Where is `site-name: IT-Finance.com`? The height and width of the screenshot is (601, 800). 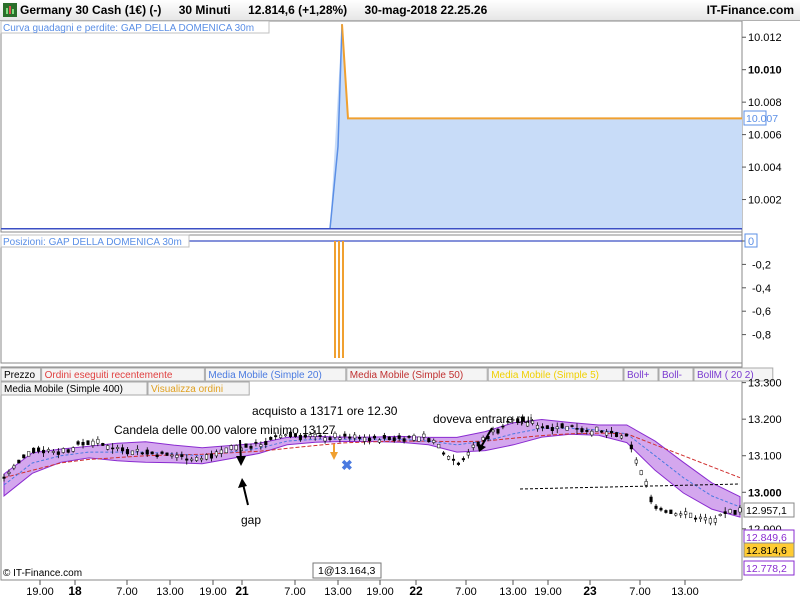
site-name: IT-Finance.com is located at coordinates (750, 10).